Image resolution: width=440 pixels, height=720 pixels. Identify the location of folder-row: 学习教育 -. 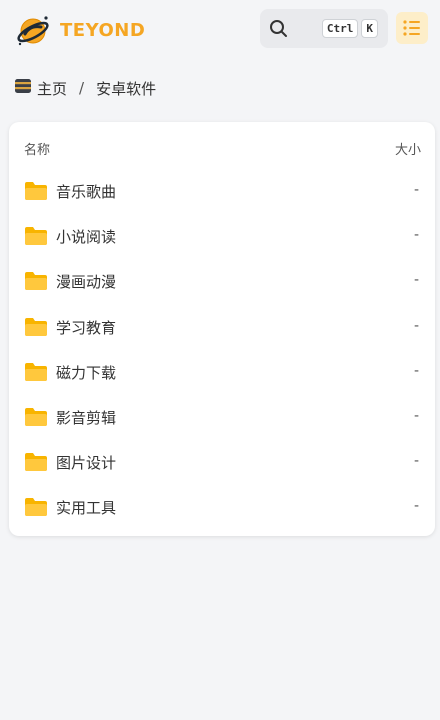
(222, 327).